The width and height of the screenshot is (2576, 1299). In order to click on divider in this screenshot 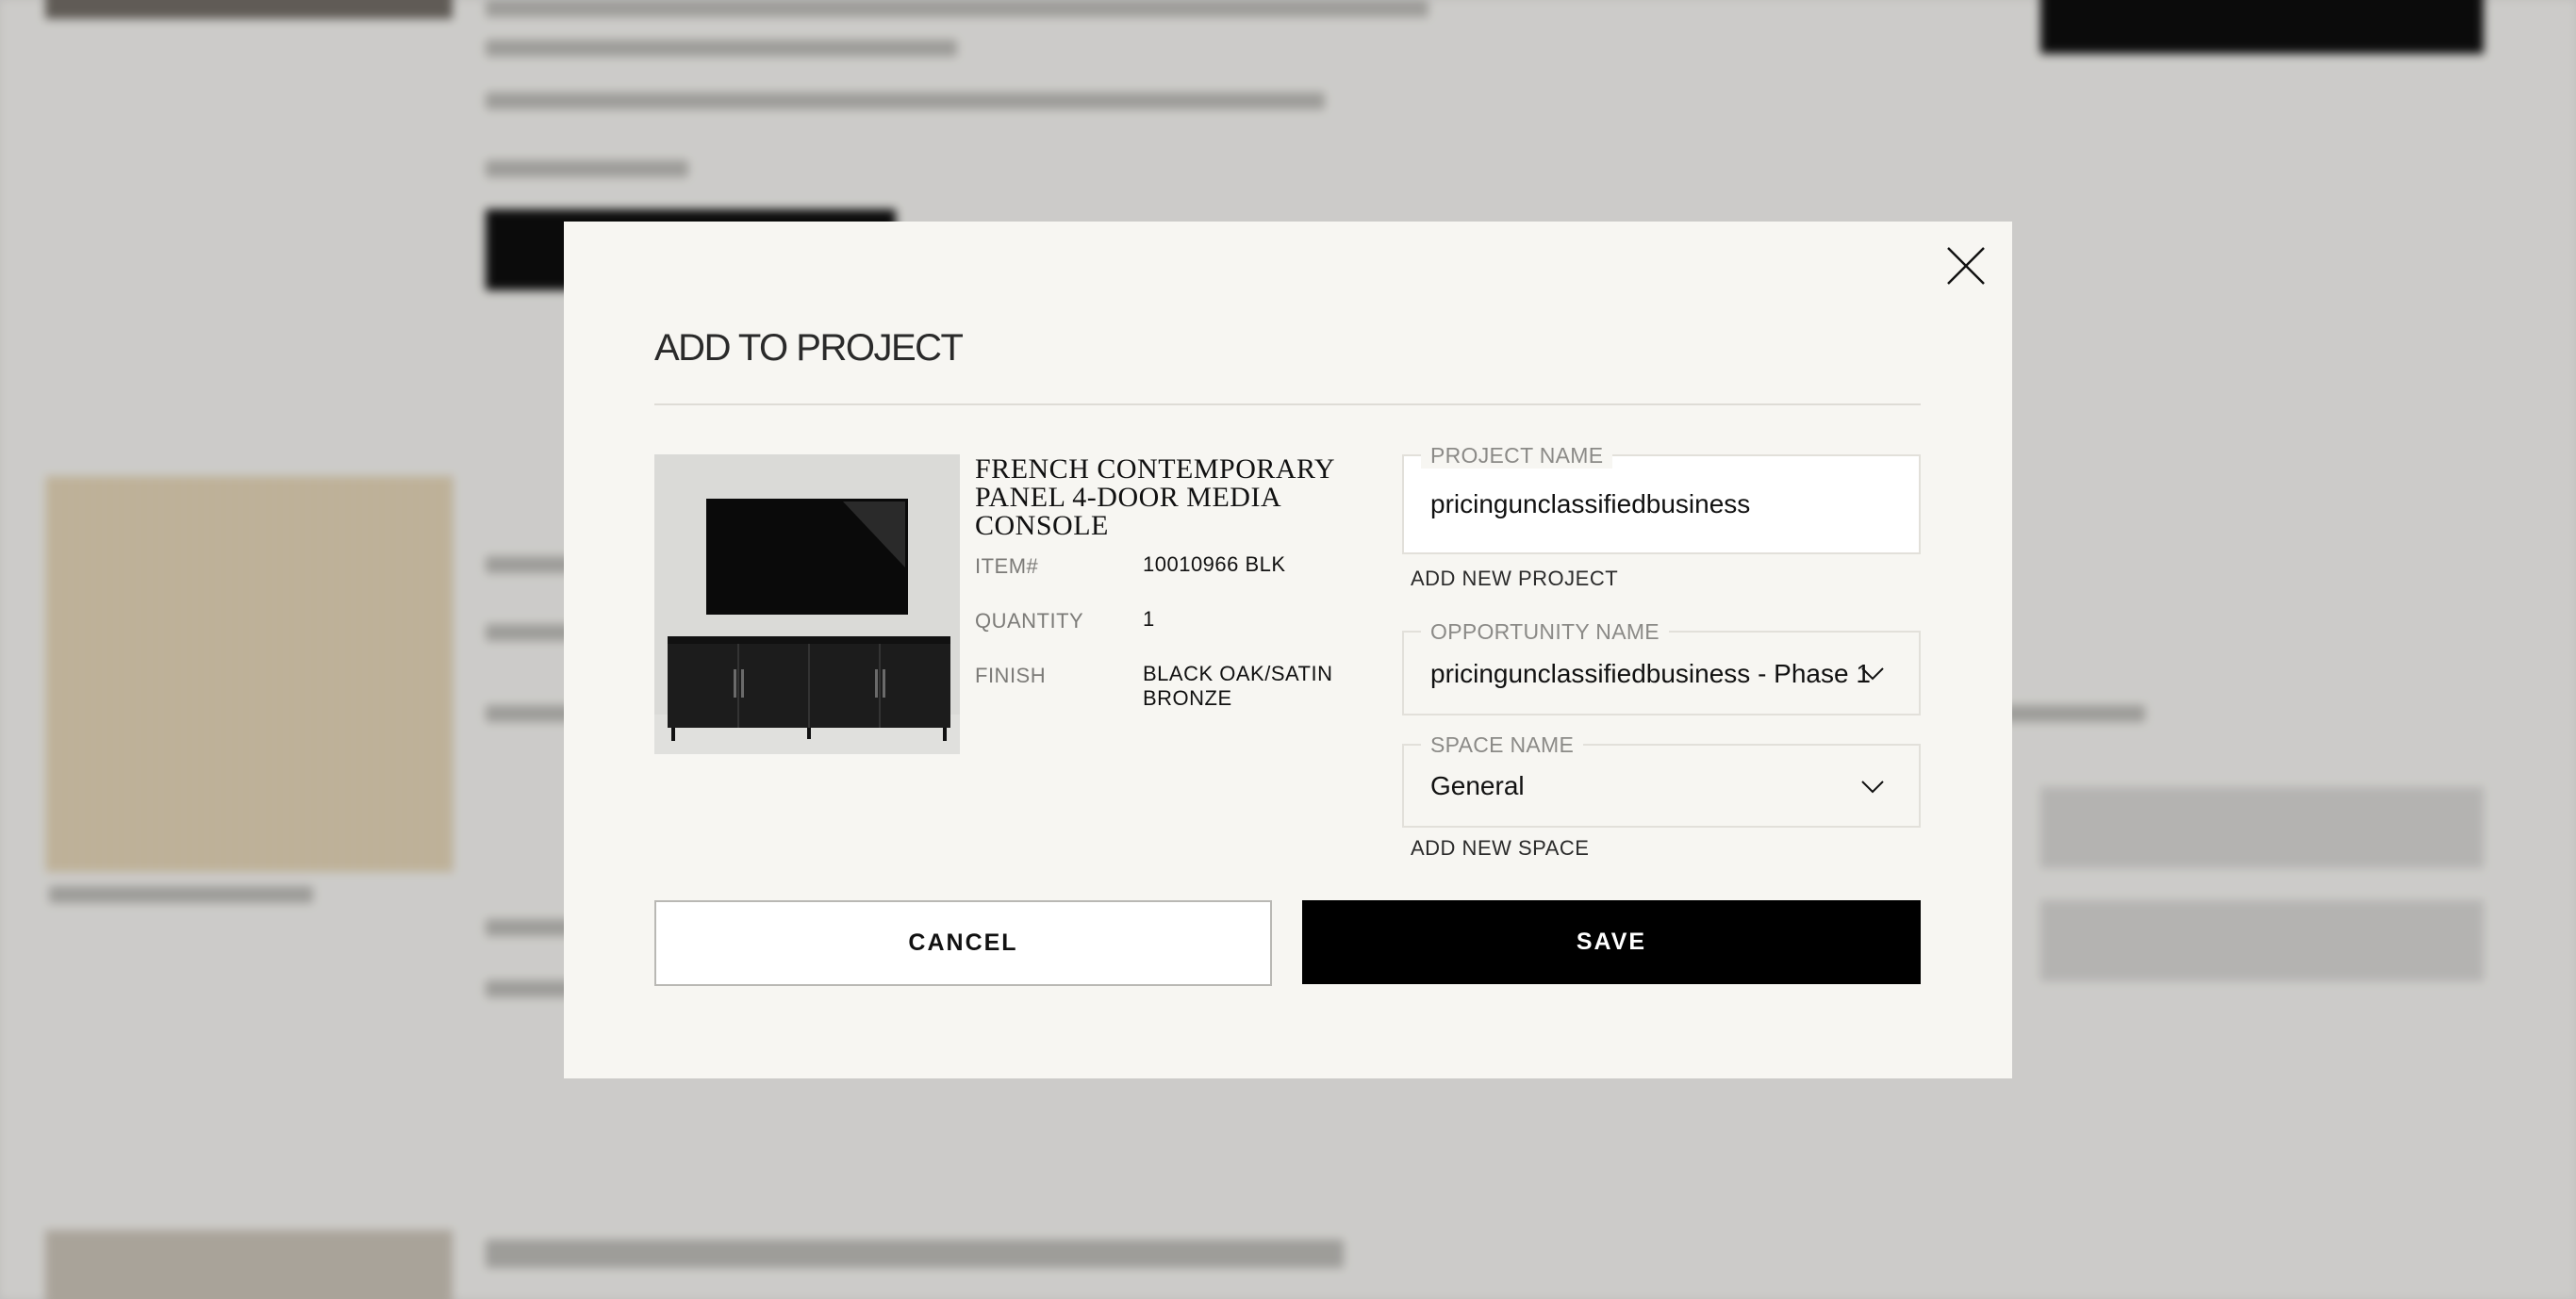, I will do `click(1287, 404)`.